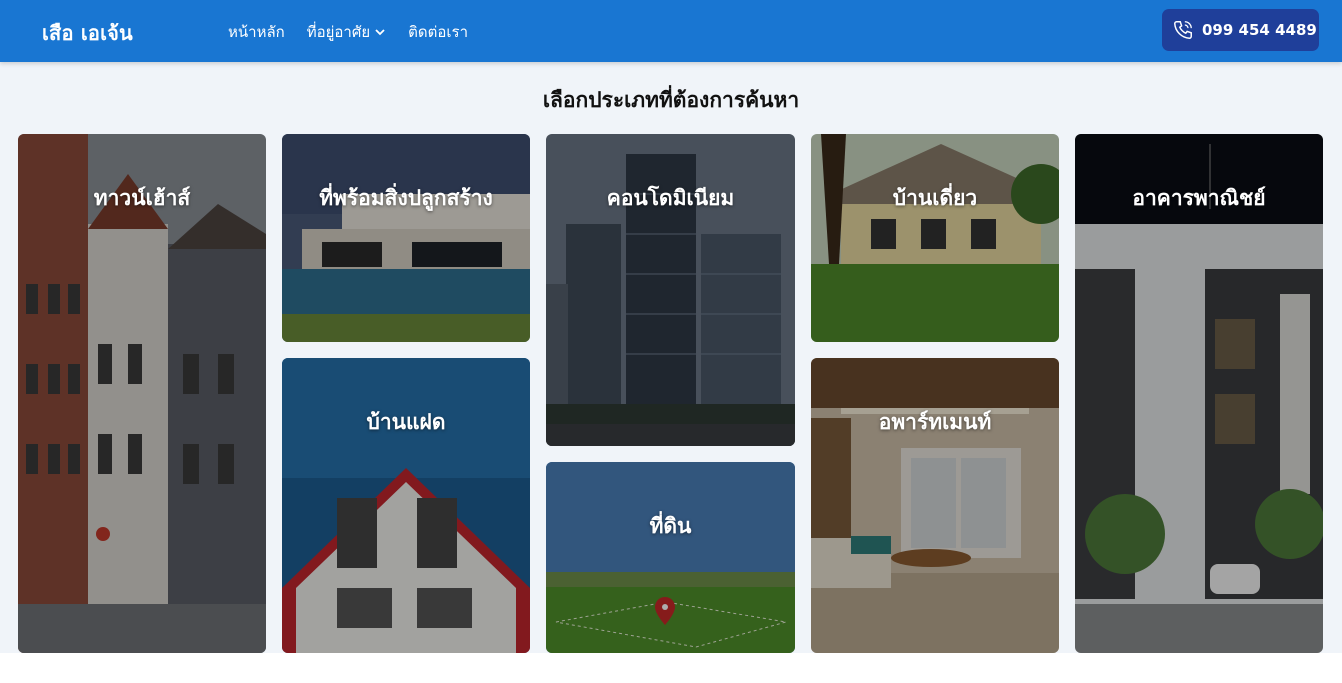 The height and width of the screenshot is (683, 1342). What do you see at coordinates (406, 198) in the screenshot?
I see `category-label: ที่พร้อมสิ่งปลูกสร้าง` at bounding box center [406, 198].